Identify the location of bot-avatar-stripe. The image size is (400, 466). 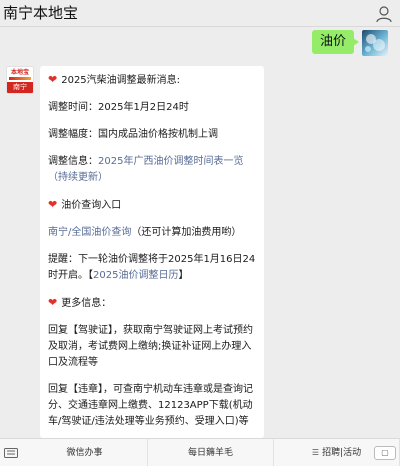
(20, 78).